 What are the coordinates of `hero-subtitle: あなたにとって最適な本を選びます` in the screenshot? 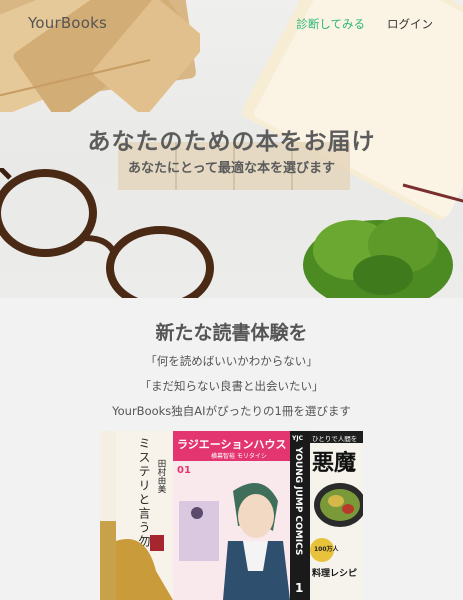 It's located at (231, 168).